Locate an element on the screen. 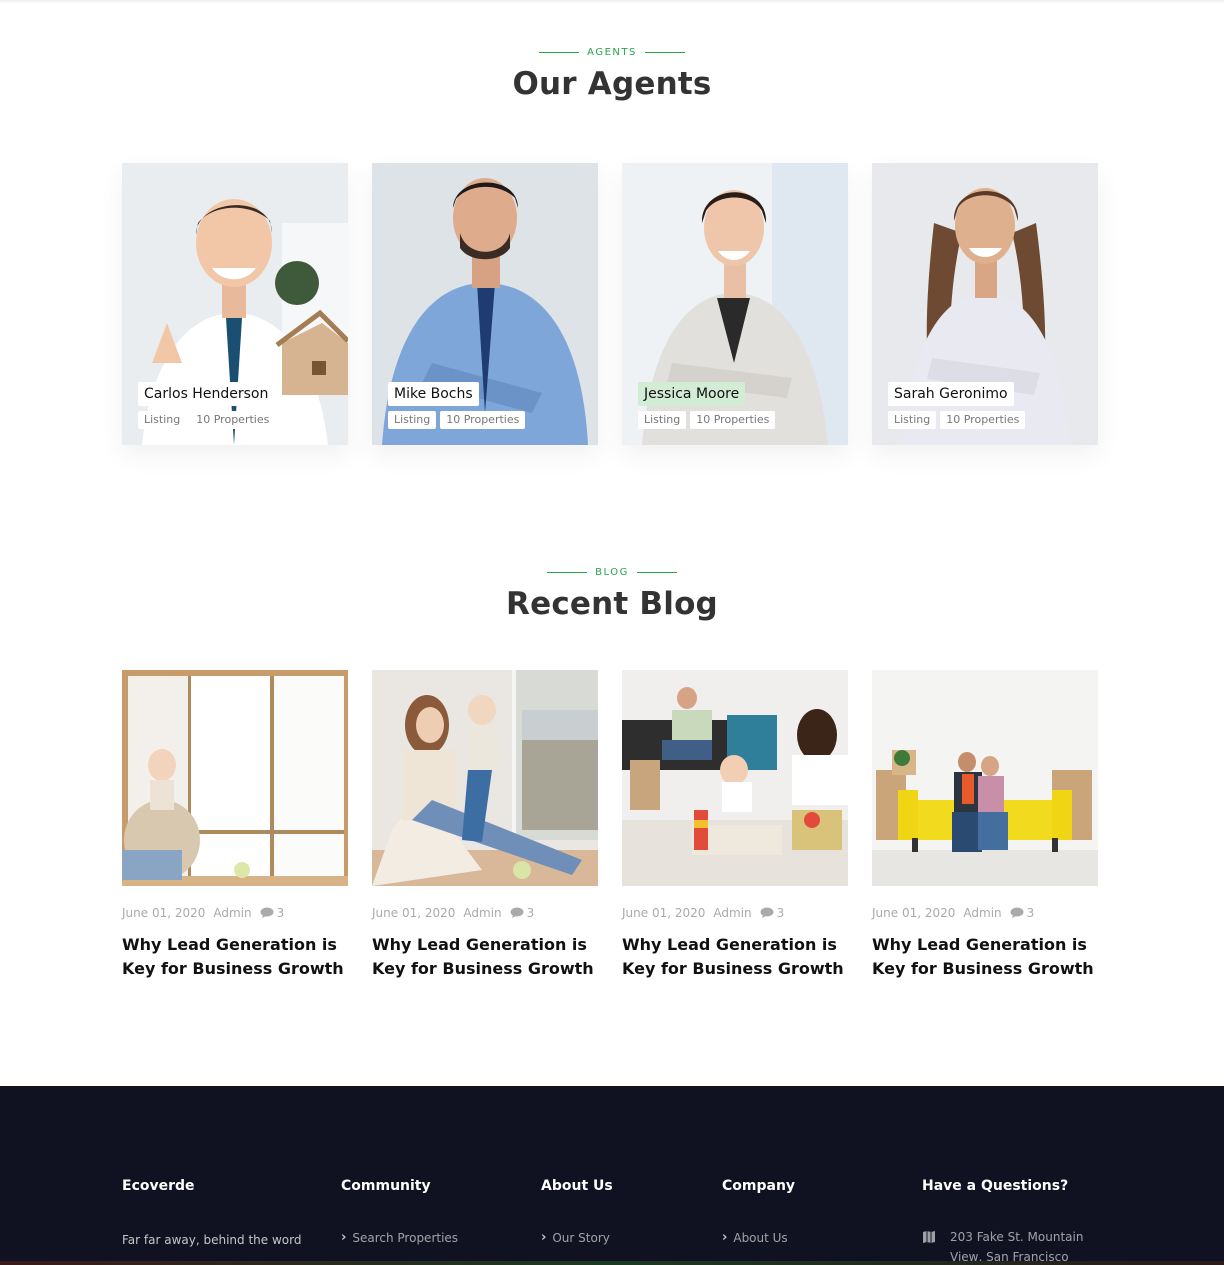 This screenshot has height=1265, width=1224. footer-brand-title: Ecoverde is located at coordinates (158, 1186).